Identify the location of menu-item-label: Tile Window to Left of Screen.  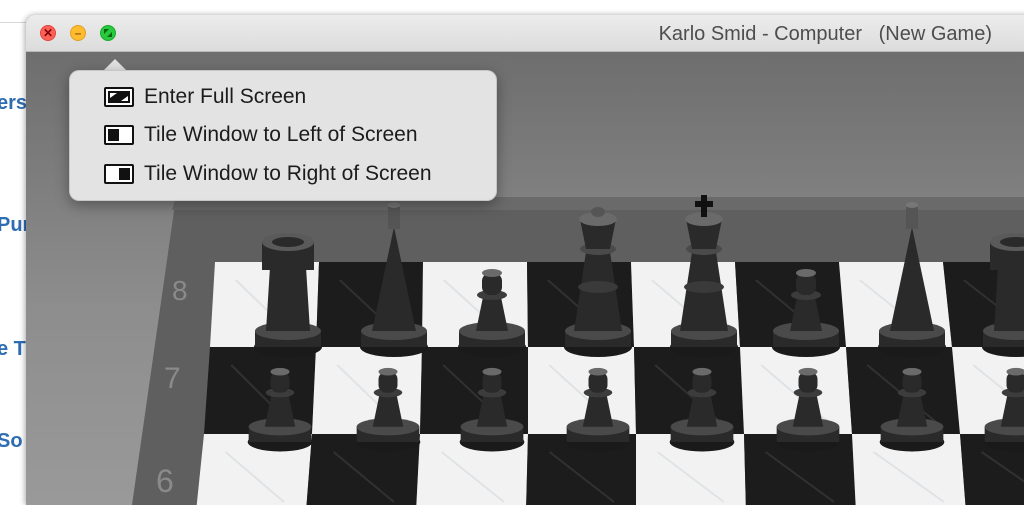
(281, 135).